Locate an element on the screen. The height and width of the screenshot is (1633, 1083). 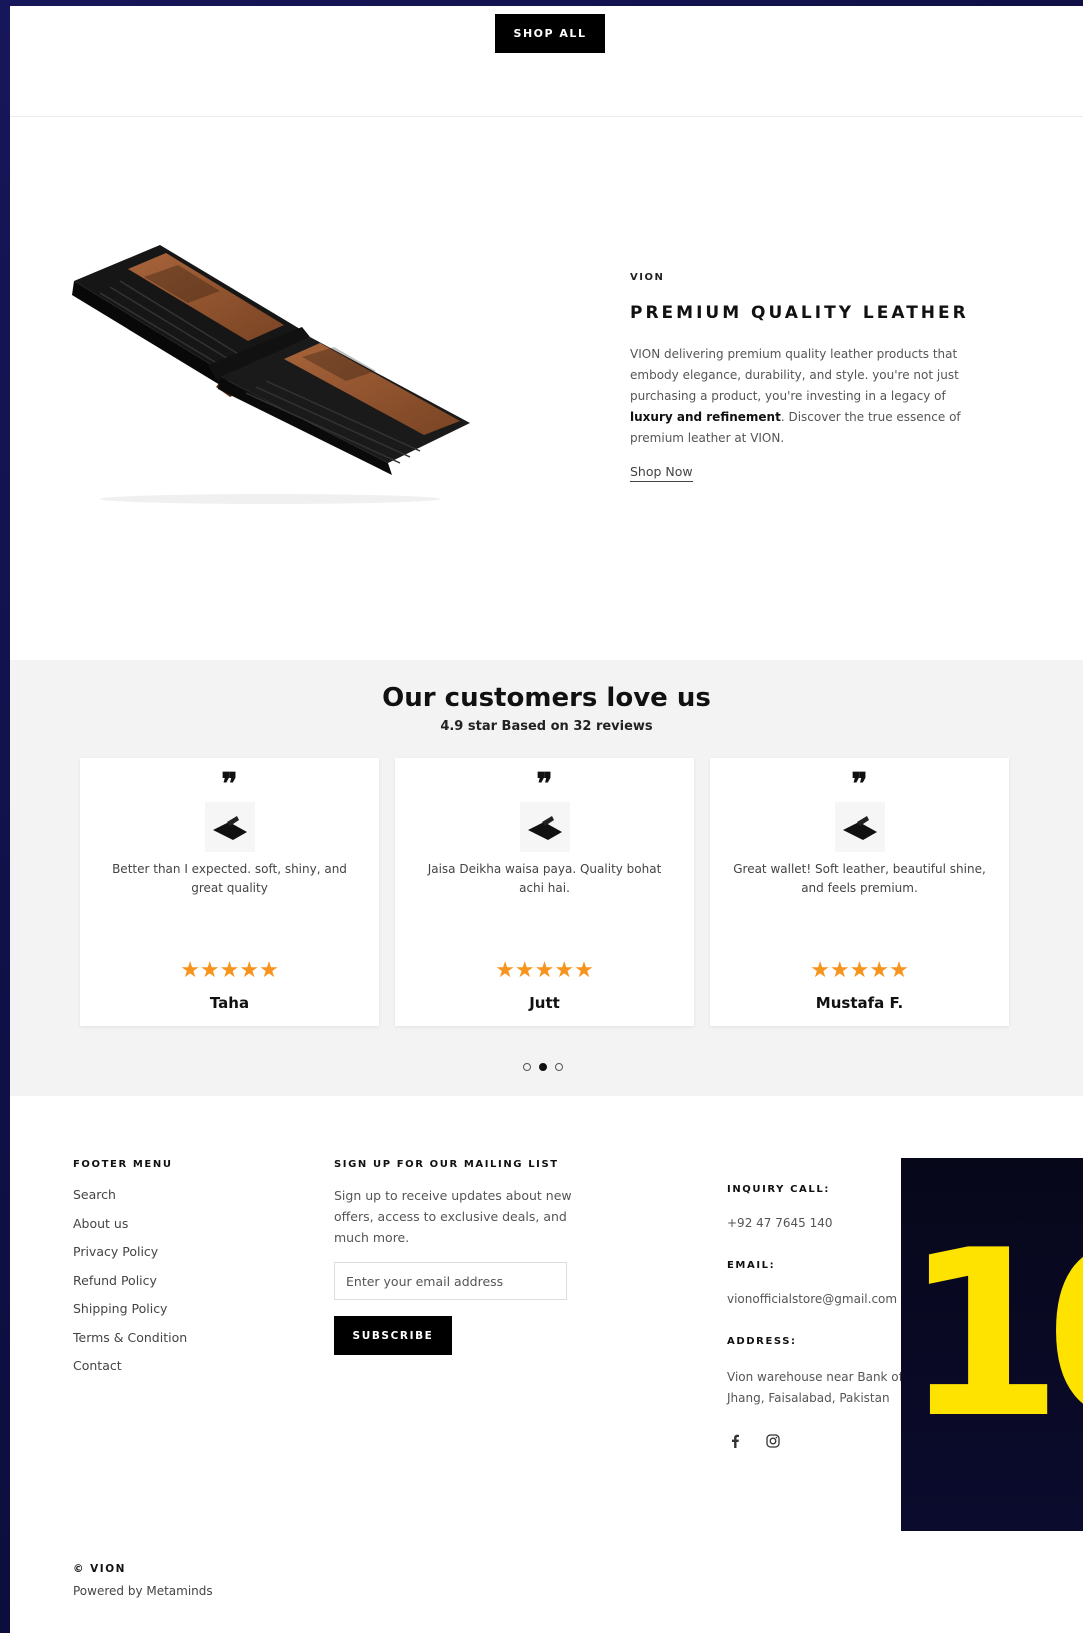
carousel-pagination is located at coordinates (543, 1067).